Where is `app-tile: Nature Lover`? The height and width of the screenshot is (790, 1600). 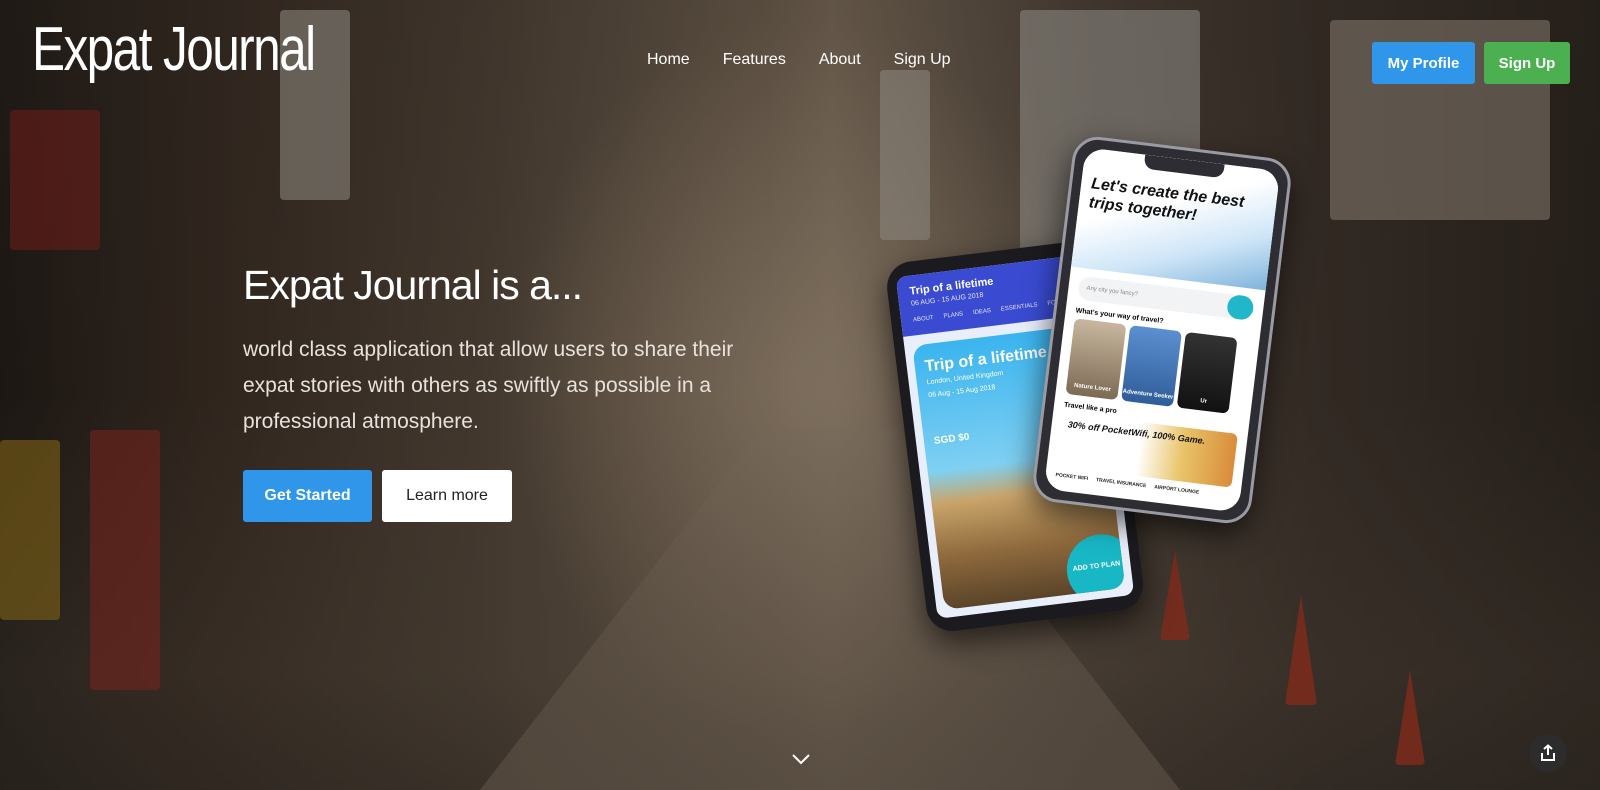
app-tile: Nature Lover is located at coordinates (1096, 359).